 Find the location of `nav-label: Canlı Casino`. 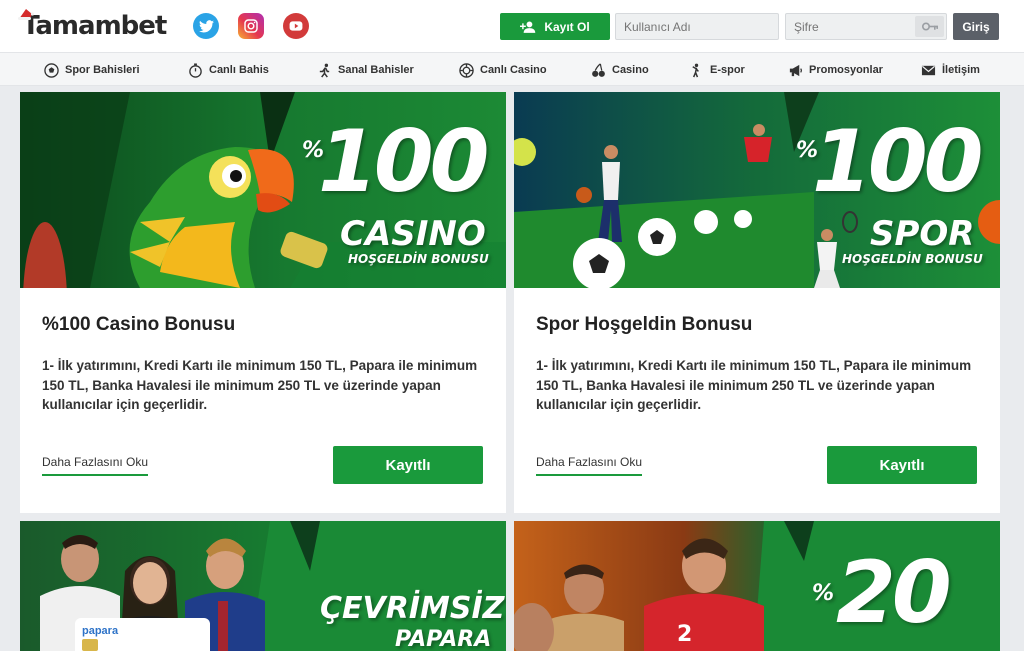

nav-label: Canlı Casino is located at coordinates (513, 70).